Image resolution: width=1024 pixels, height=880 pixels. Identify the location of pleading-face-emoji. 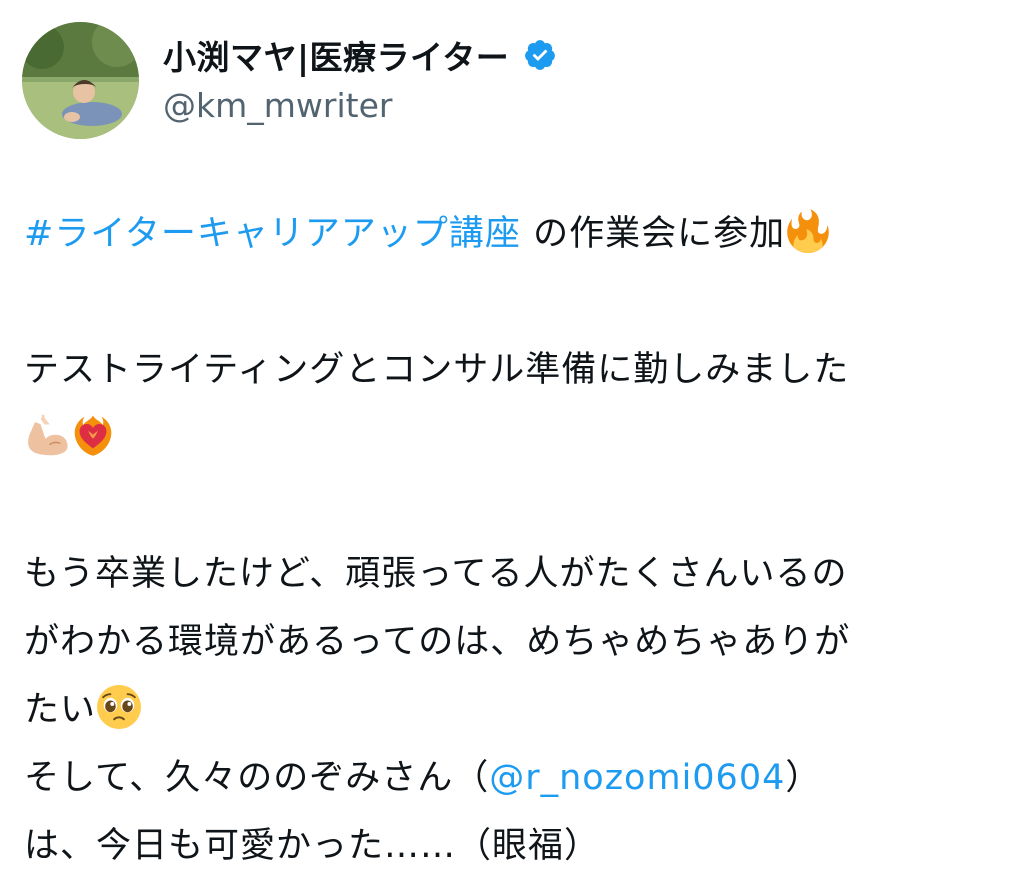
(119, 707).